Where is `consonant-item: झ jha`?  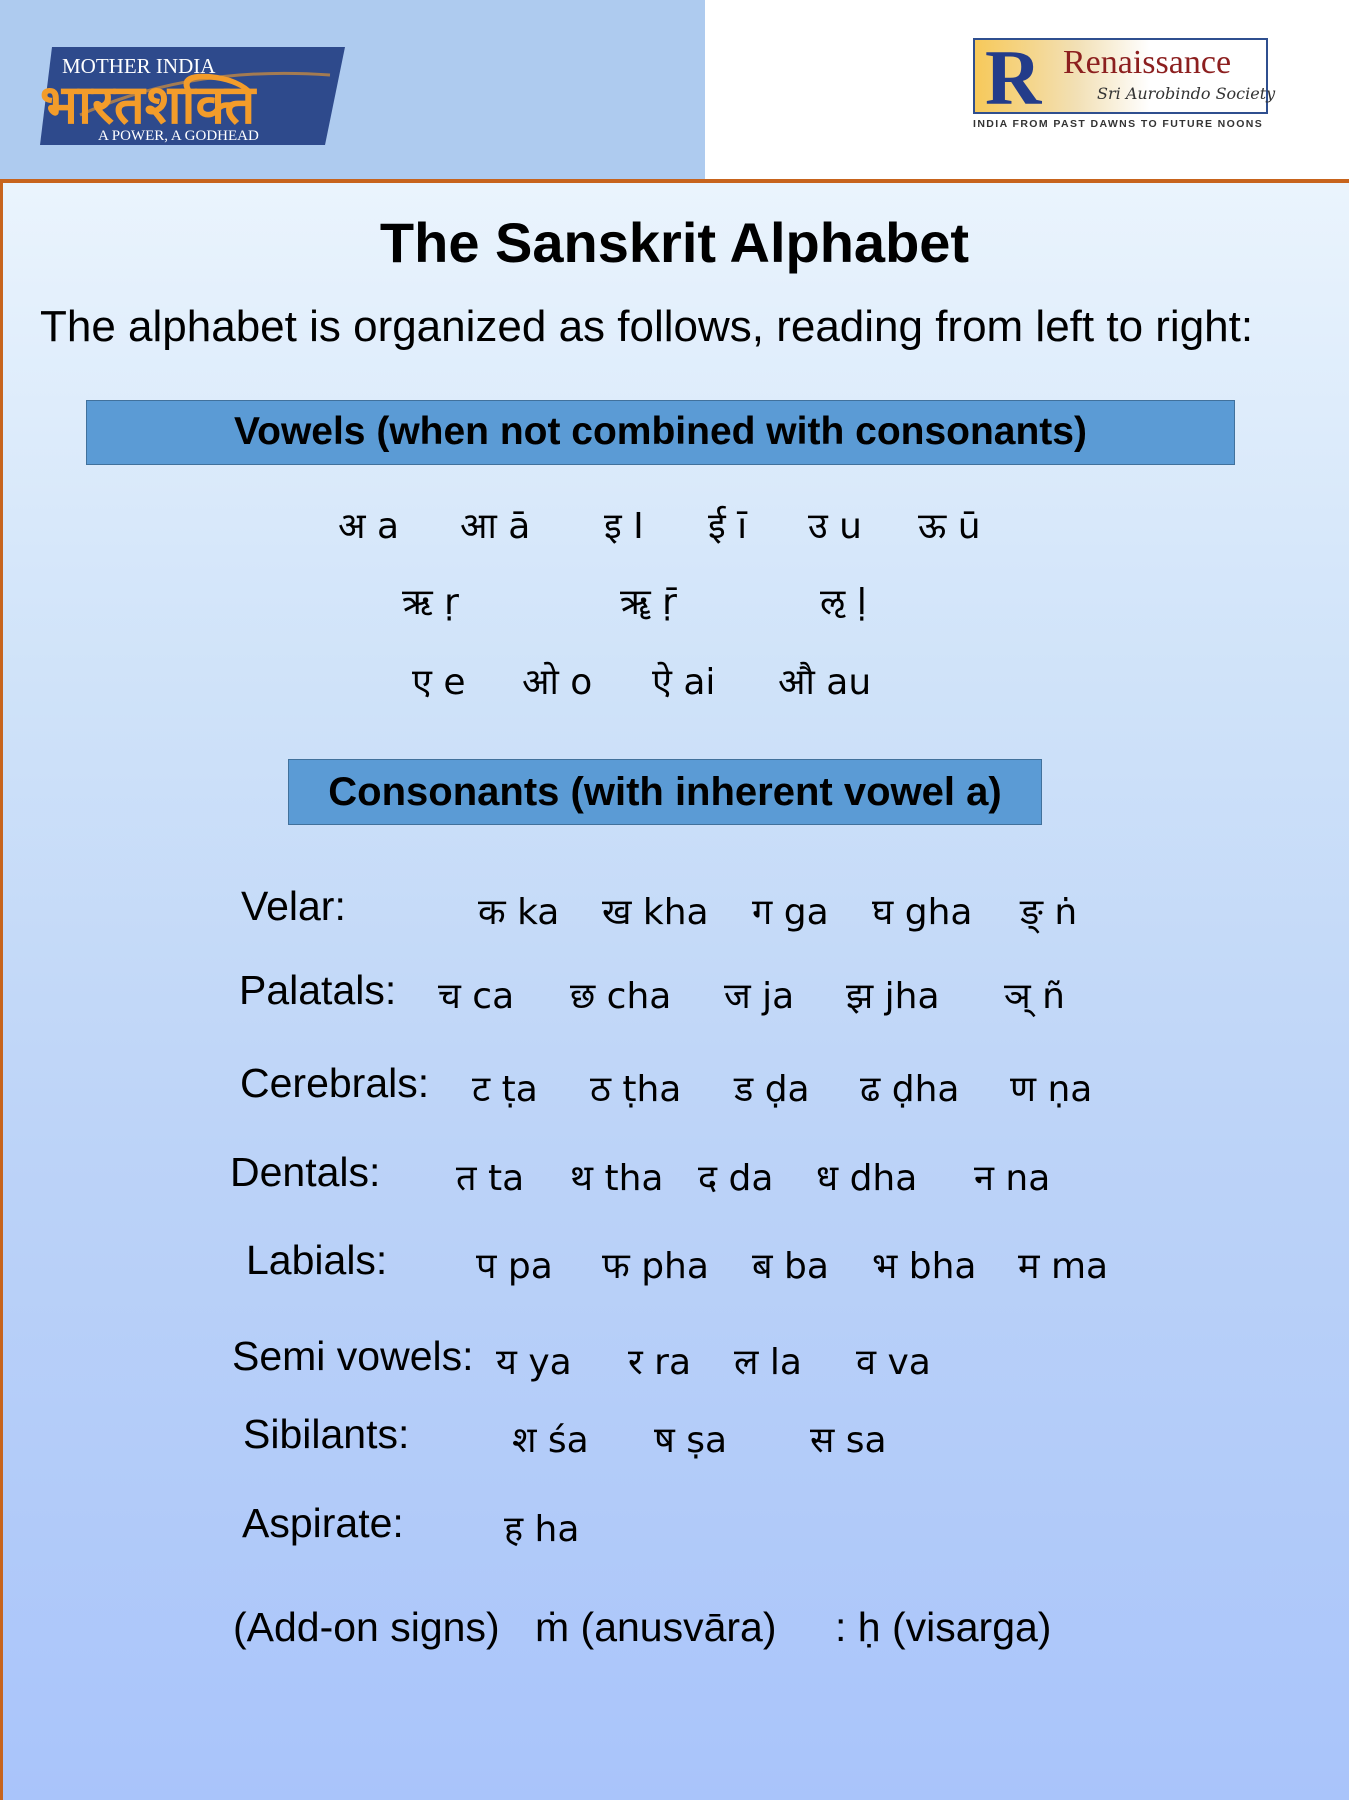
consonant-item: झ jha is located at coordinates (893, 996).